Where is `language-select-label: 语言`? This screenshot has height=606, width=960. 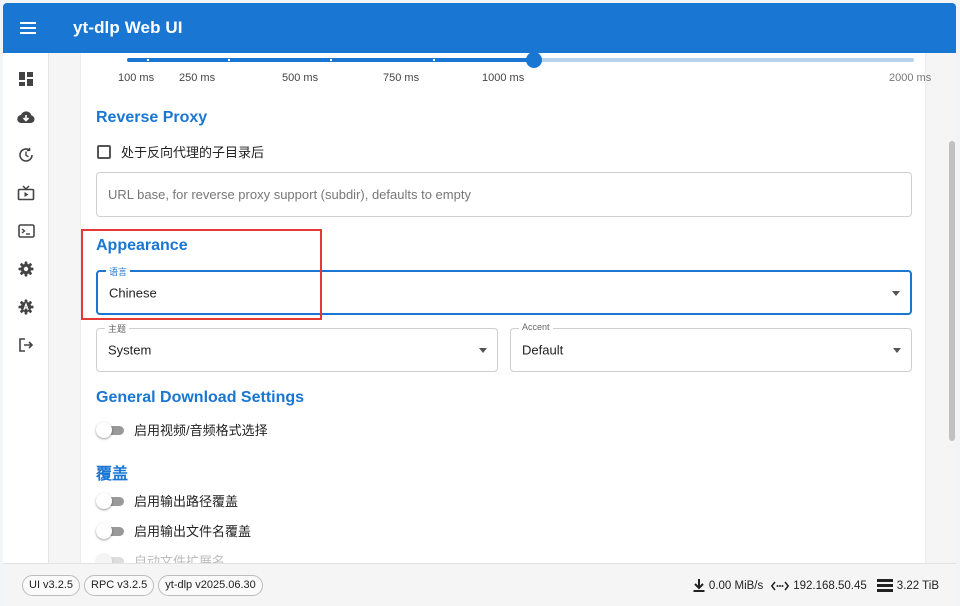
language-select-label: 语言 is located at coordinates (118, 271).